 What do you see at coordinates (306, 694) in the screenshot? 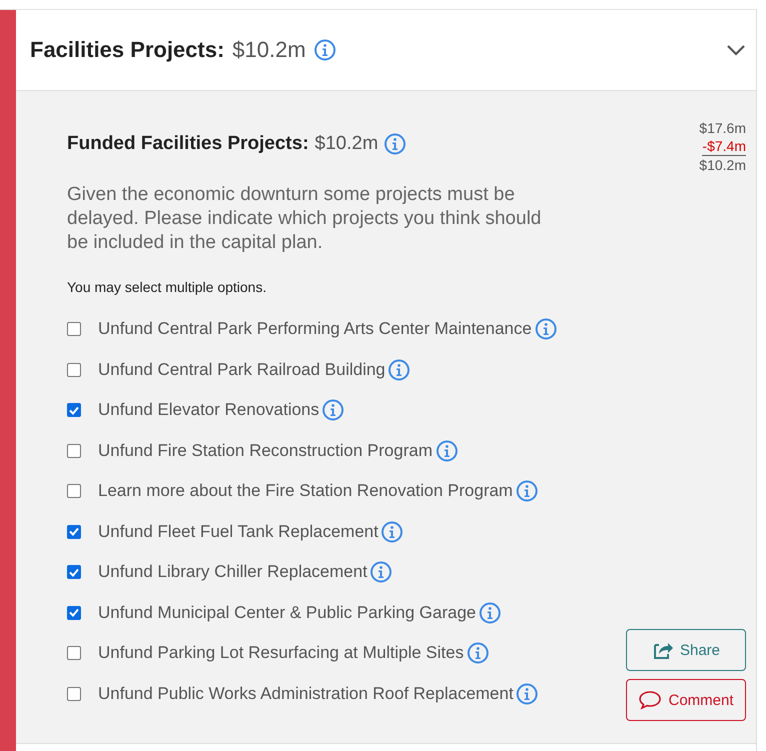
I see `option-label: Unfund Public Works Administration Roof Replacement` at bounding box center [306, 694].